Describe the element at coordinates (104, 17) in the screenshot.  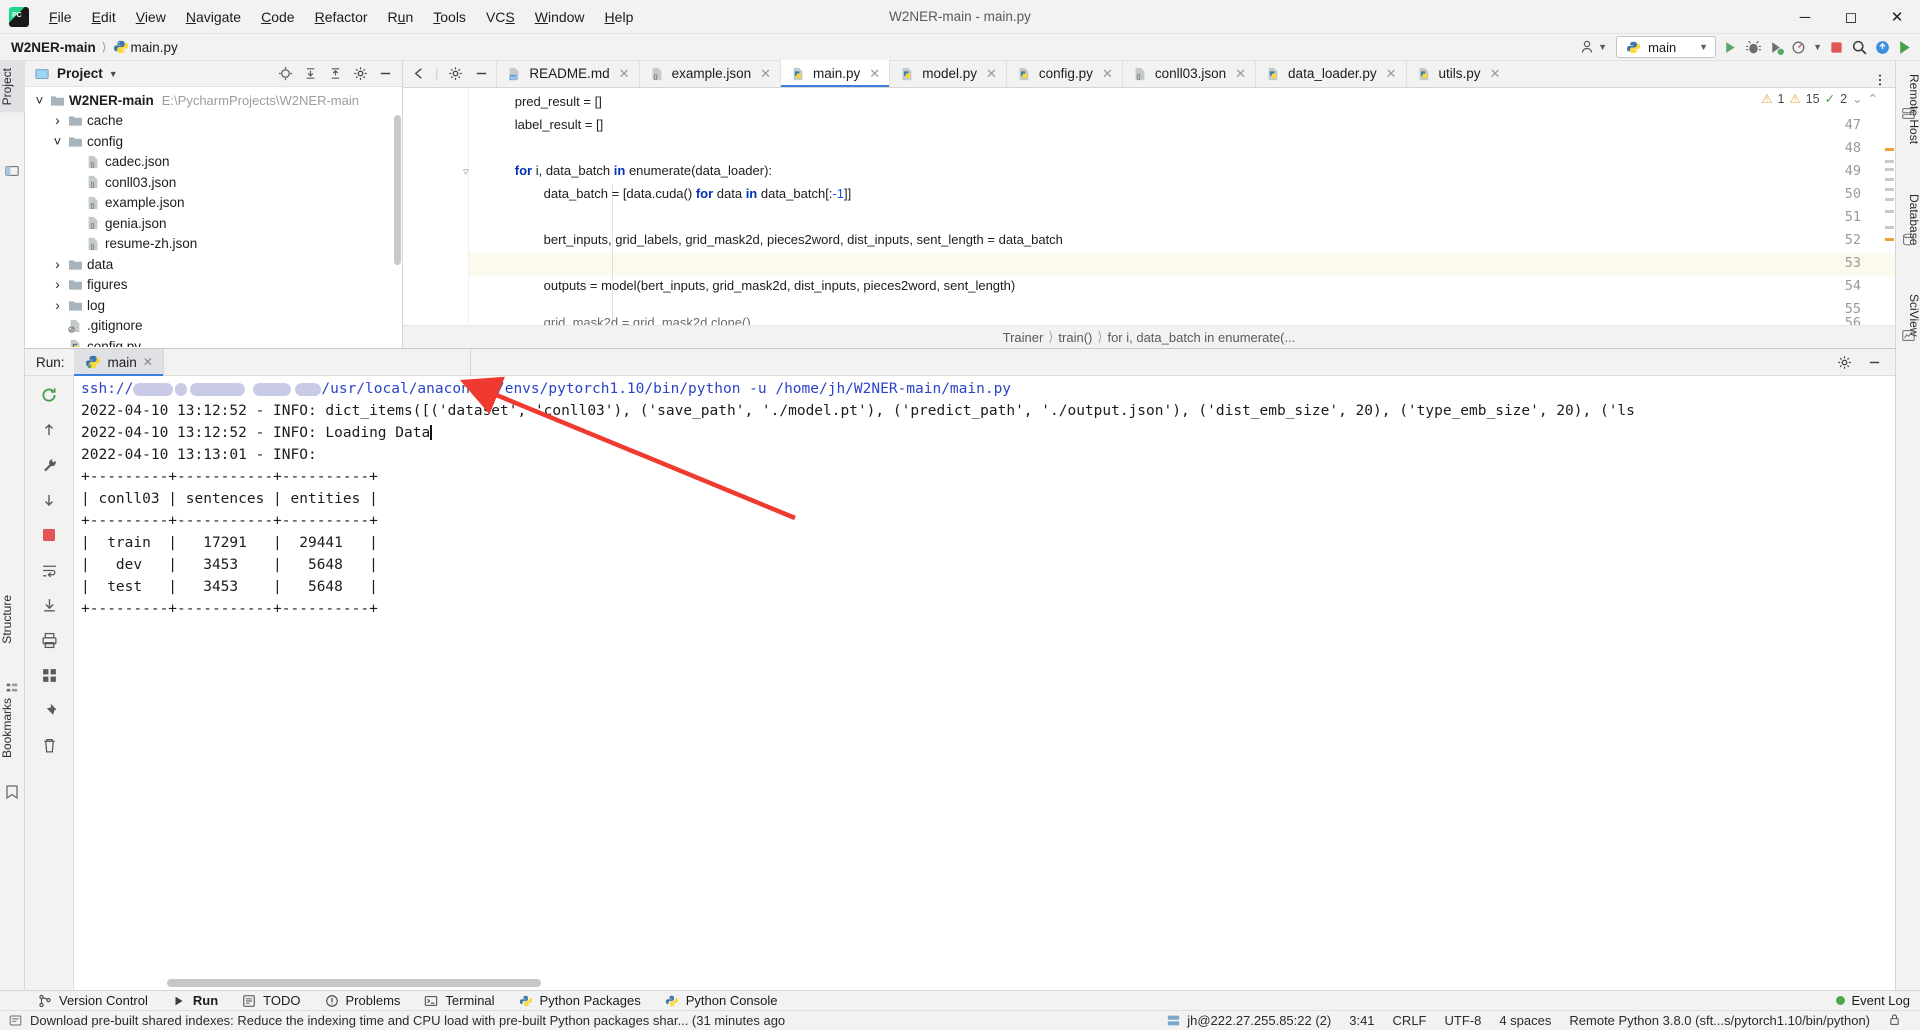
I see `menu-edit: Edit` at that location.